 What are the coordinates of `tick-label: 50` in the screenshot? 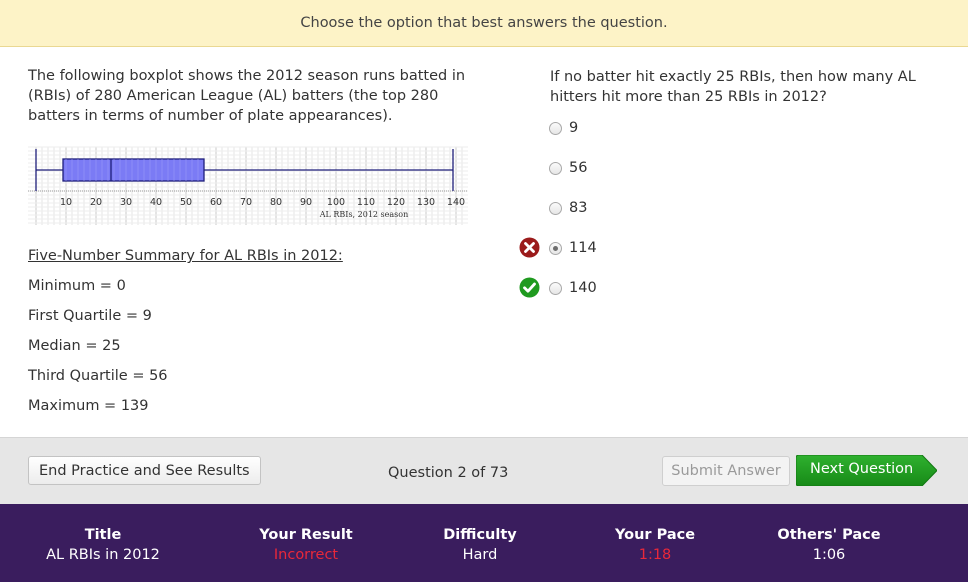 It's located at (186, 202).